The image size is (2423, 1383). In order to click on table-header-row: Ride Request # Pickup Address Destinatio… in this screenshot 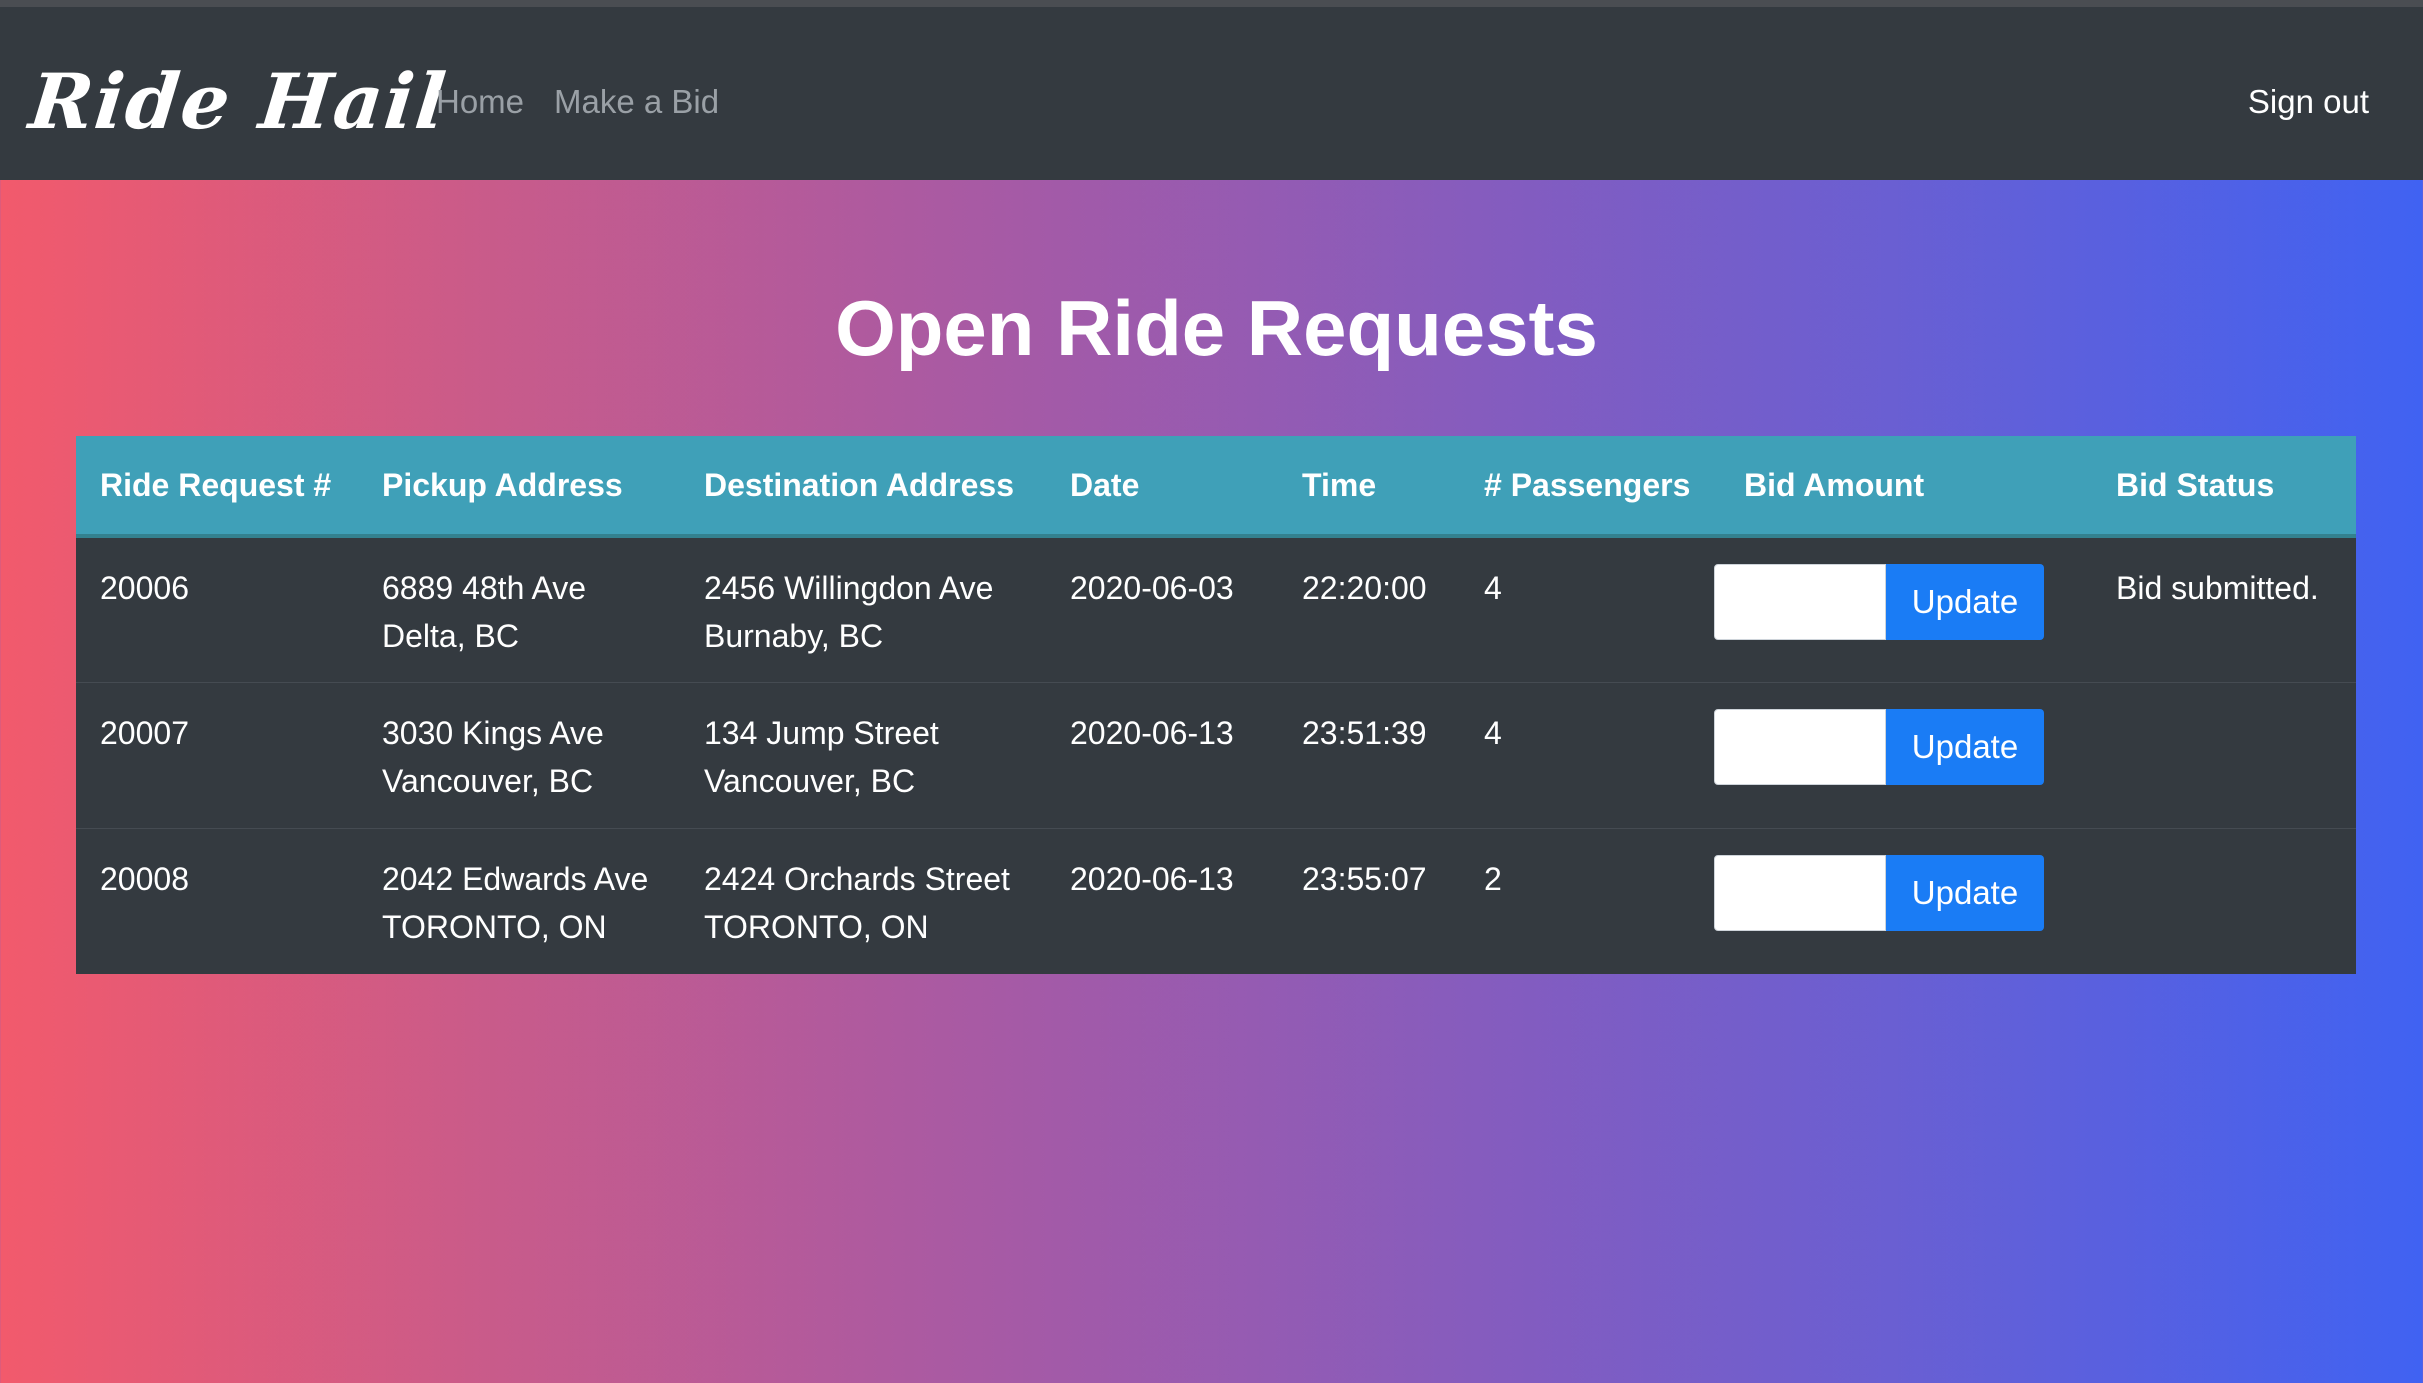, I will do `click(1216, 487)`.